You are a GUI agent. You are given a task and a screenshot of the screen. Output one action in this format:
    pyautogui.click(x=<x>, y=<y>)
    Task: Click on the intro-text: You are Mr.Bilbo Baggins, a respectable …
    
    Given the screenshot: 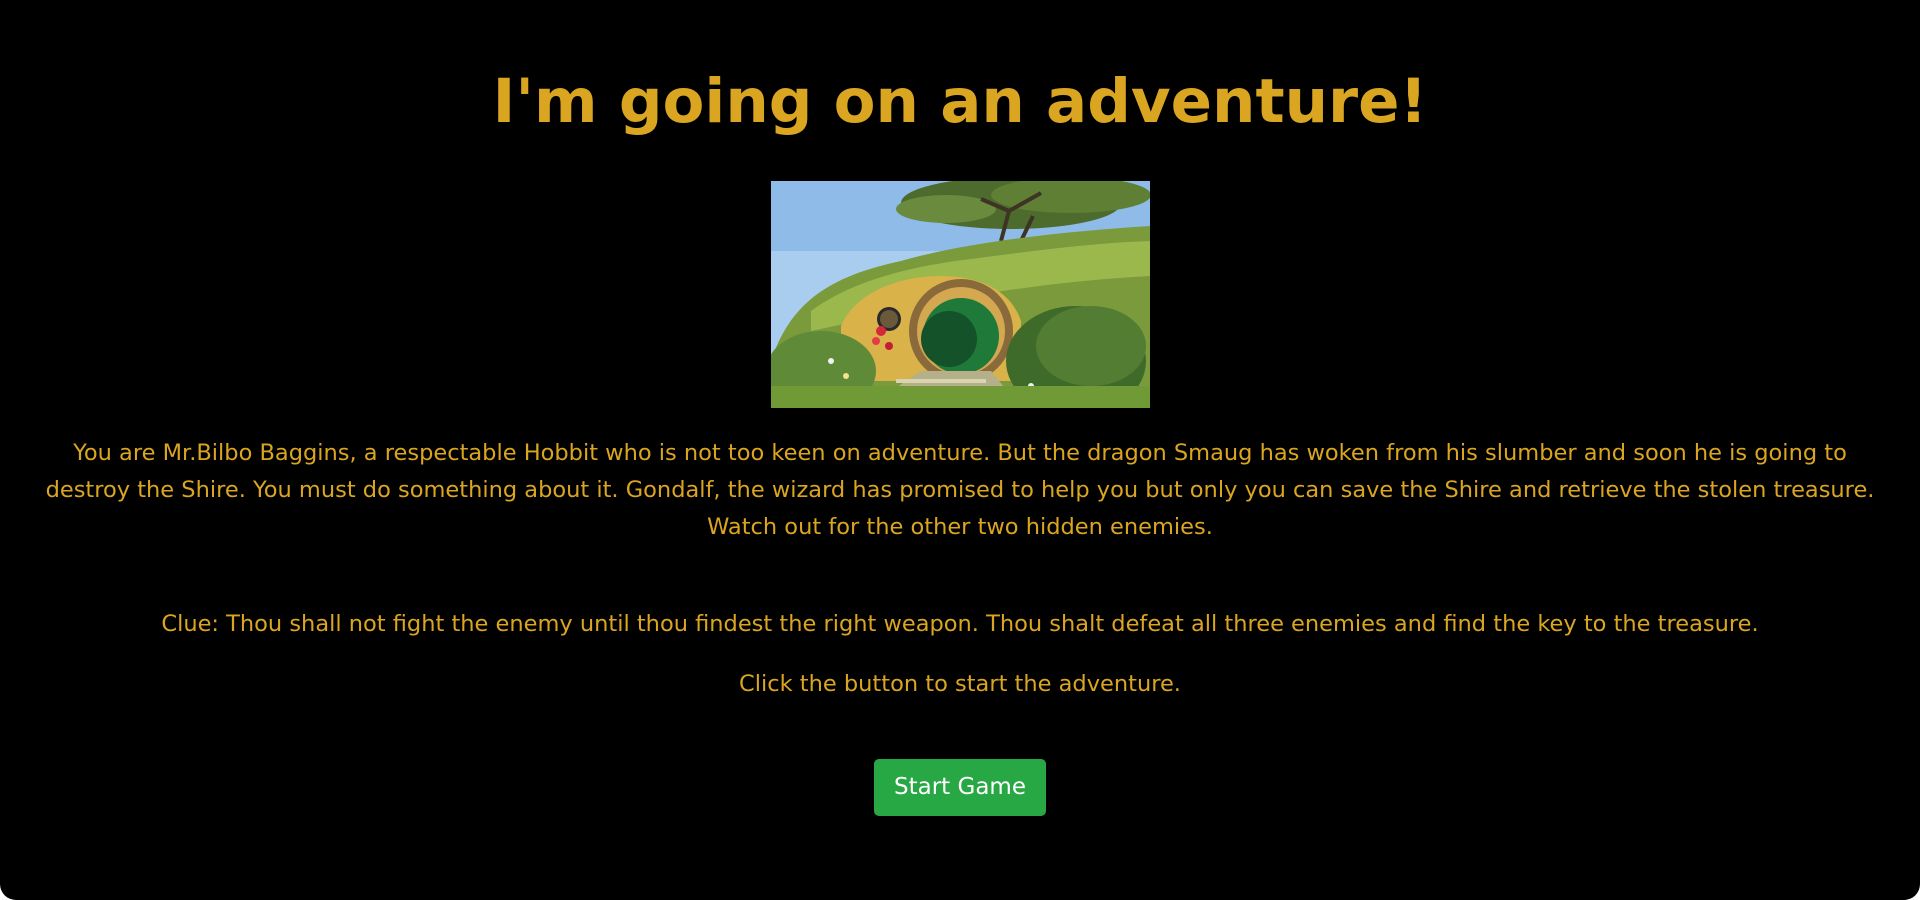 What is the action you would take?
    pyautogui.click(x=960, y=490)
    